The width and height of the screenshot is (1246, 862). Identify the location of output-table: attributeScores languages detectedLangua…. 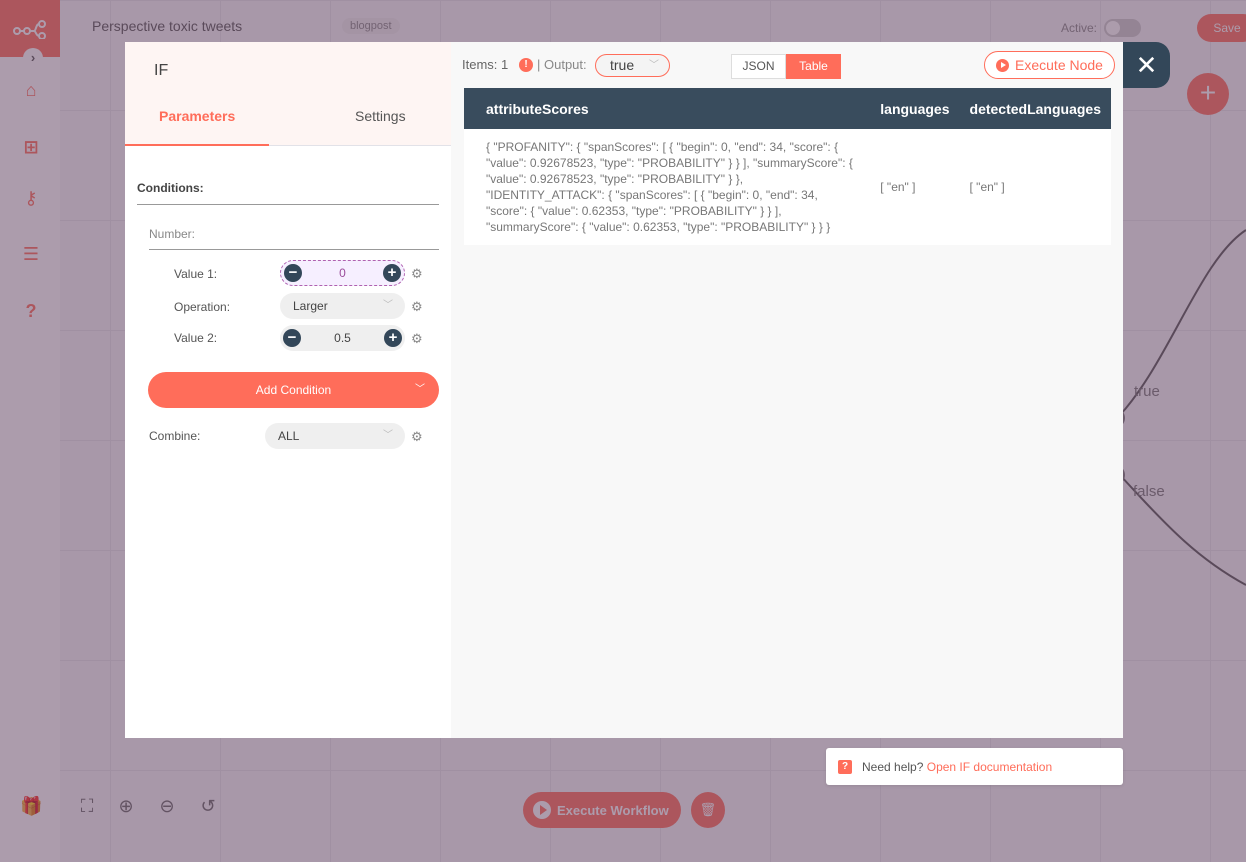
(787, 166).